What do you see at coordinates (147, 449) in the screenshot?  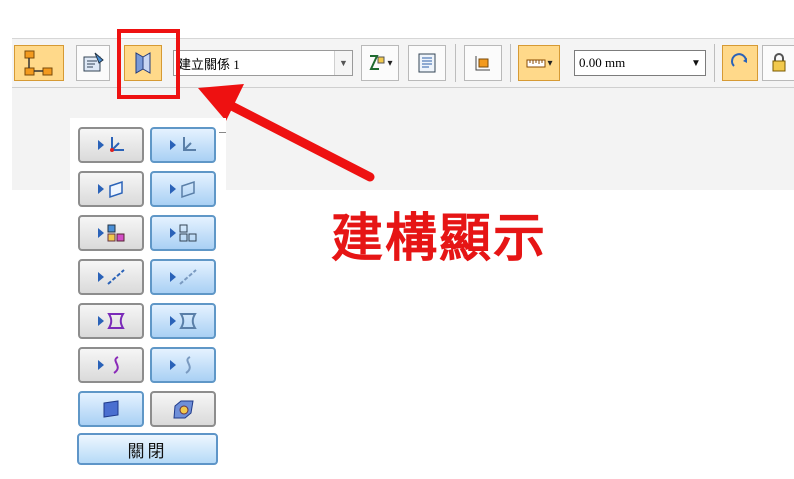 I see `close-button: 關閉` at bounding box center [147, 449].